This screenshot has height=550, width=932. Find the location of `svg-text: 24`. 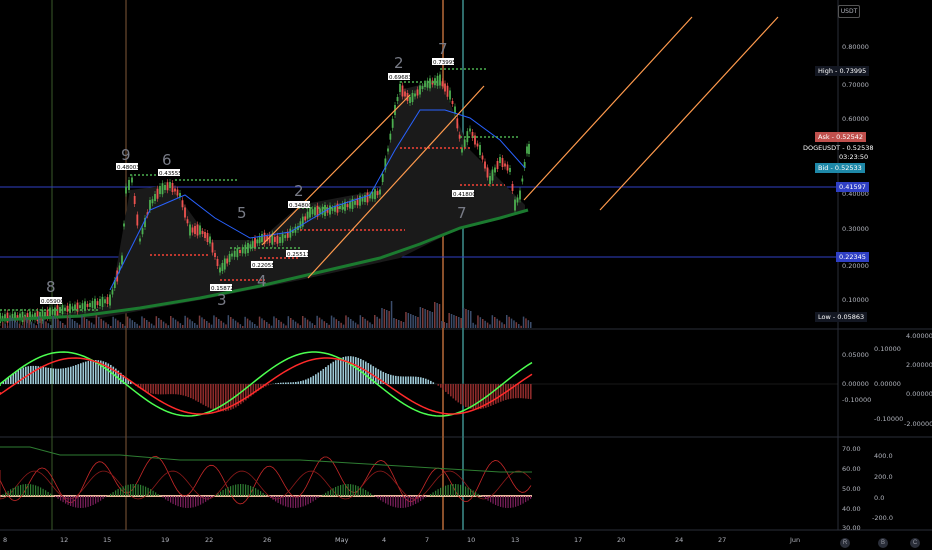

svg-text: 24 is located at coordinates (679, 540).